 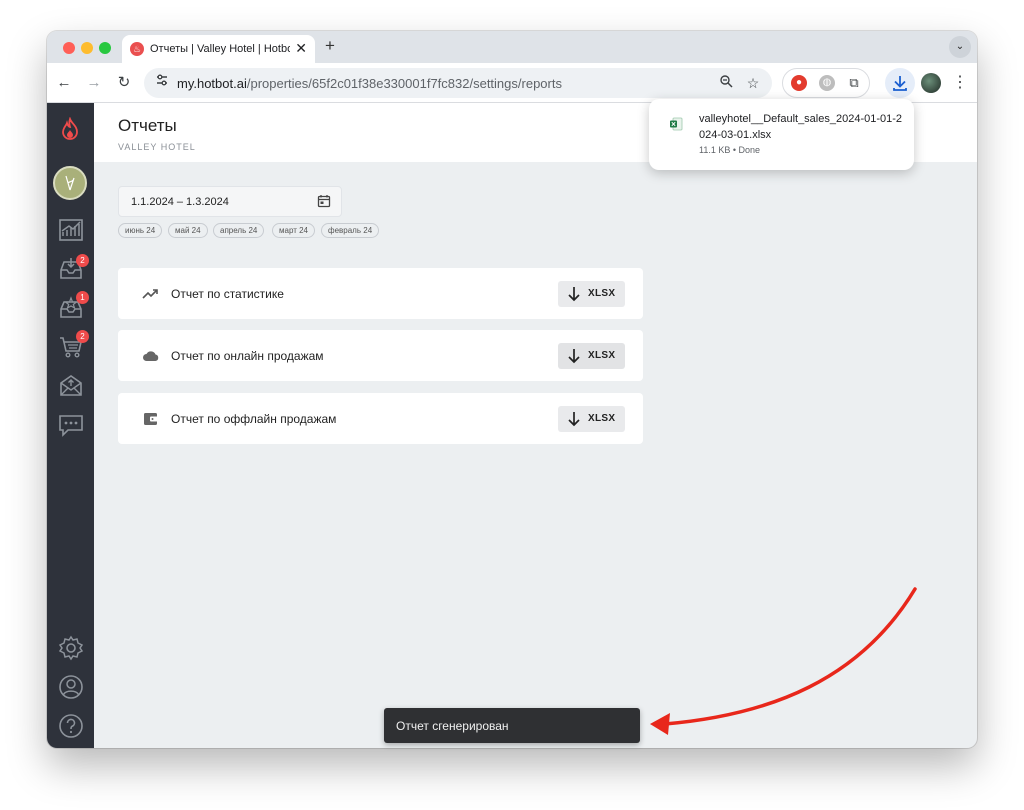 I want to click on page-title: Отчеты, so click(x=147, y=125).